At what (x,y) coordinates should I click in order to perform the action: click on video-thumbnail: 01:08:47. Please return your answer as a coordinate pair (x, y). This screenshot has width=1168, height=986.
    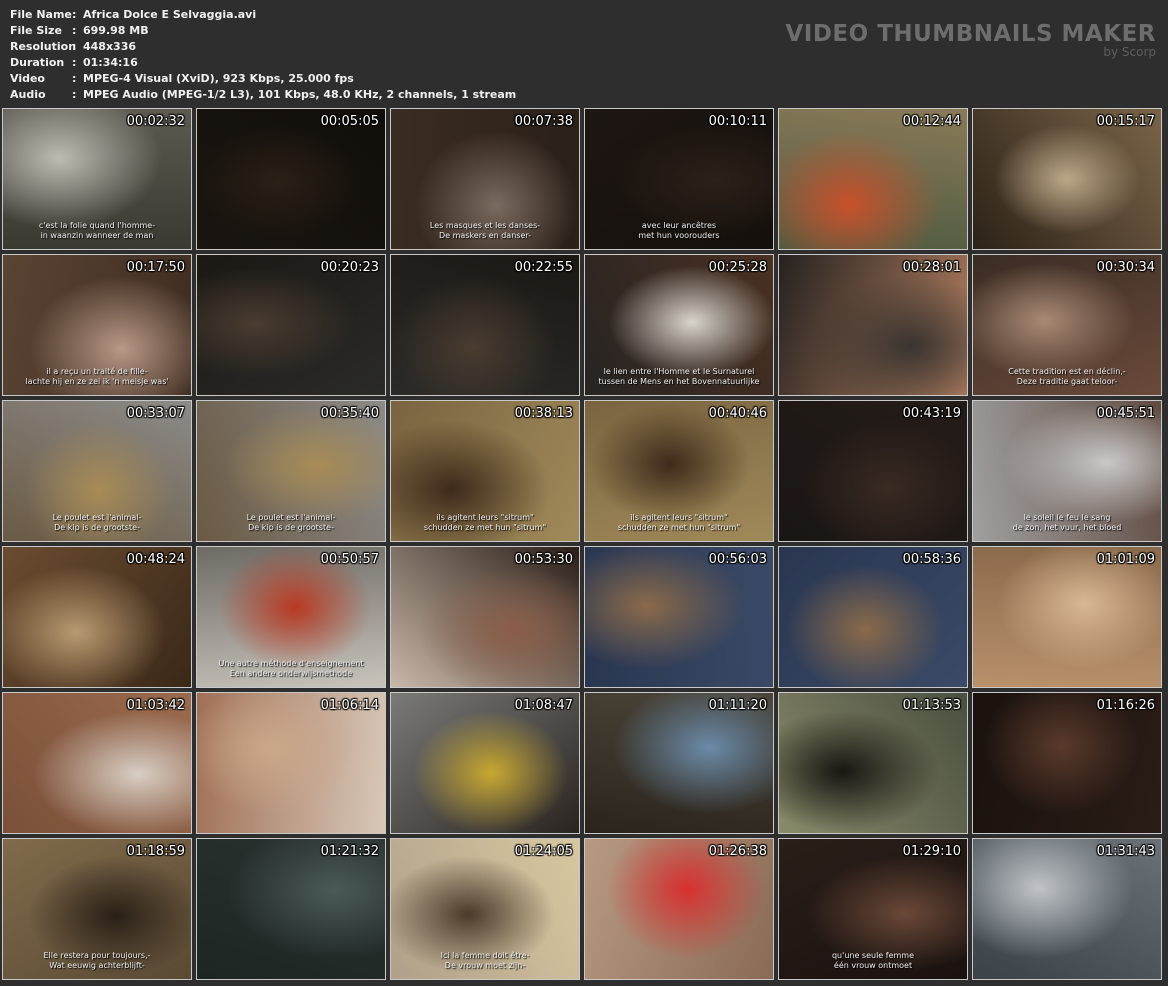
    Looking at the image, I should click on (485, 763).